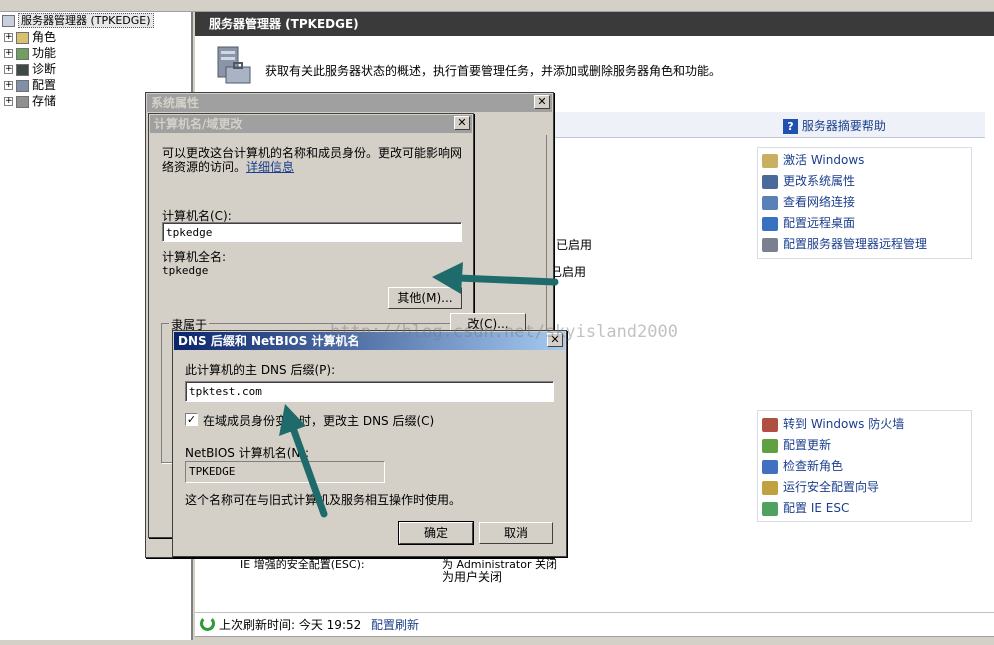 This screenshot has height=645, width=994. I want to click on intro-text: 可以更改这台计算机的名称和成员身份。更改可能影响网 络资源的访问。详细信息, so click(314, 160).